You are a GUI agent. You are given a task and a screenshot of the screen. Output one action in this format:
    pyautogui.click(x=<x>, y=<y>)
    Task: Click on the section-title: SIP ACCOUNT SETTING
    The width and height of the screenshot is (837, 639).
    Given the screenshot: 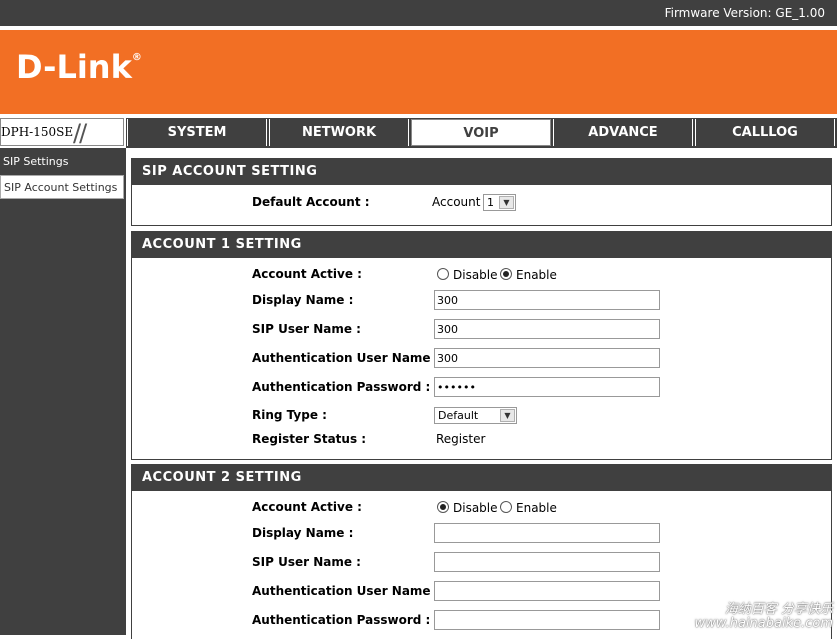 What is the action you would take?
    pyautogui.click(x=481, y=172)
    